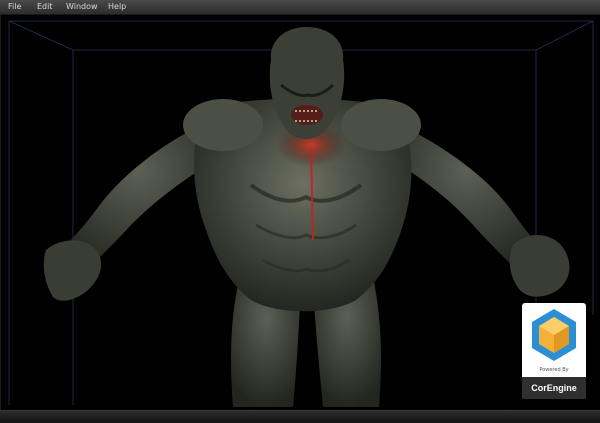  What do you see at coordinates (117, 7) in the screenshot?
I see `menu-help: Help` at bounding box center [117, 7].